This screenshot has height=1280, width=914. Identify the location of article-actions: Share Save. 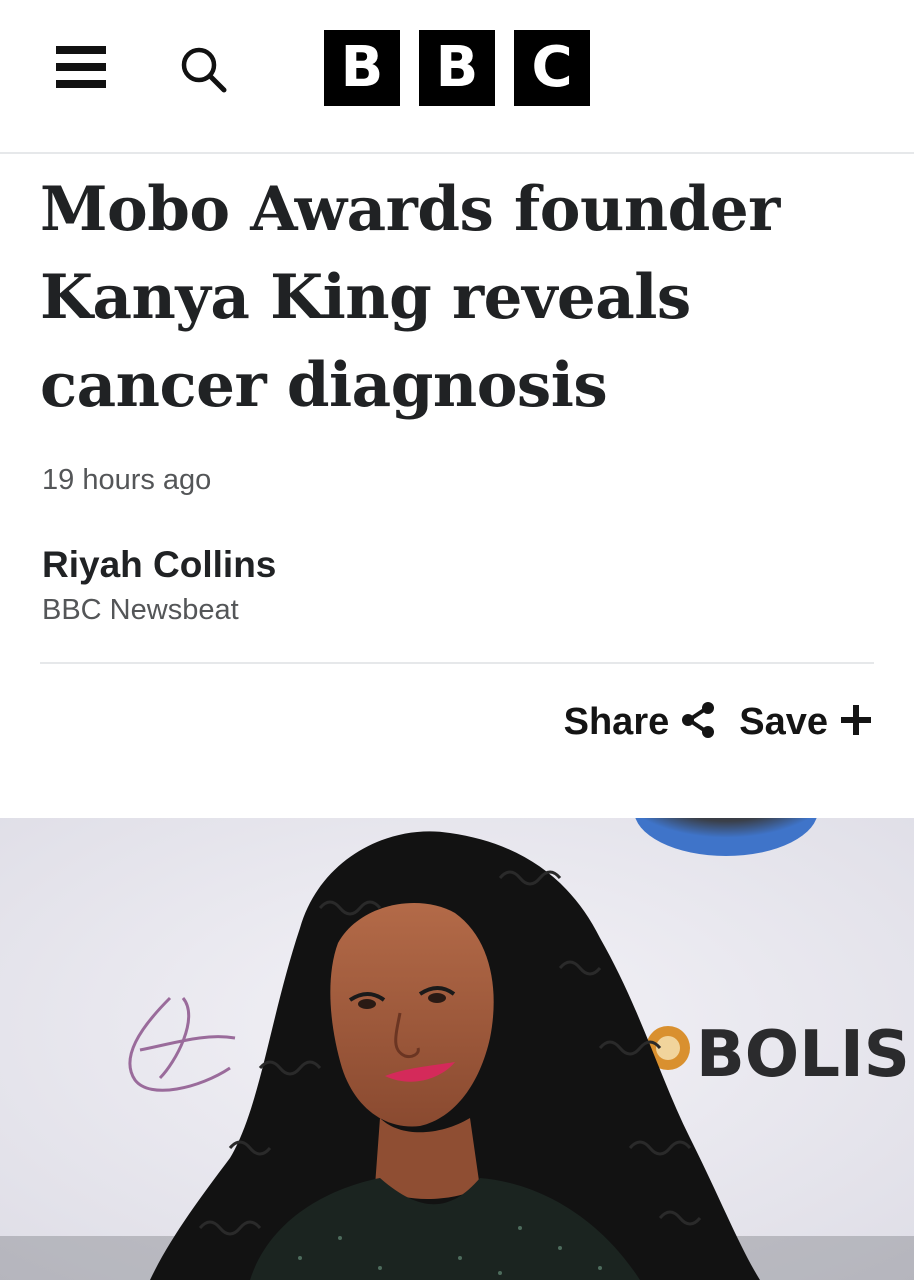
(719, 722).